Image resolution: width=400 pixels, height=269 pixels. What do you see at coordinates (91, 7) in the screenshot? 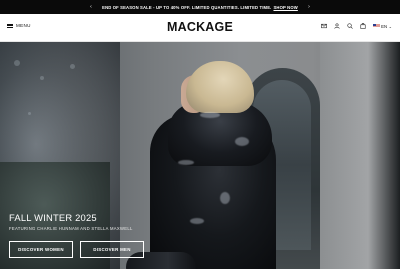
I see `chevron-left-icon: ‹` at bounding box center [91, 7].